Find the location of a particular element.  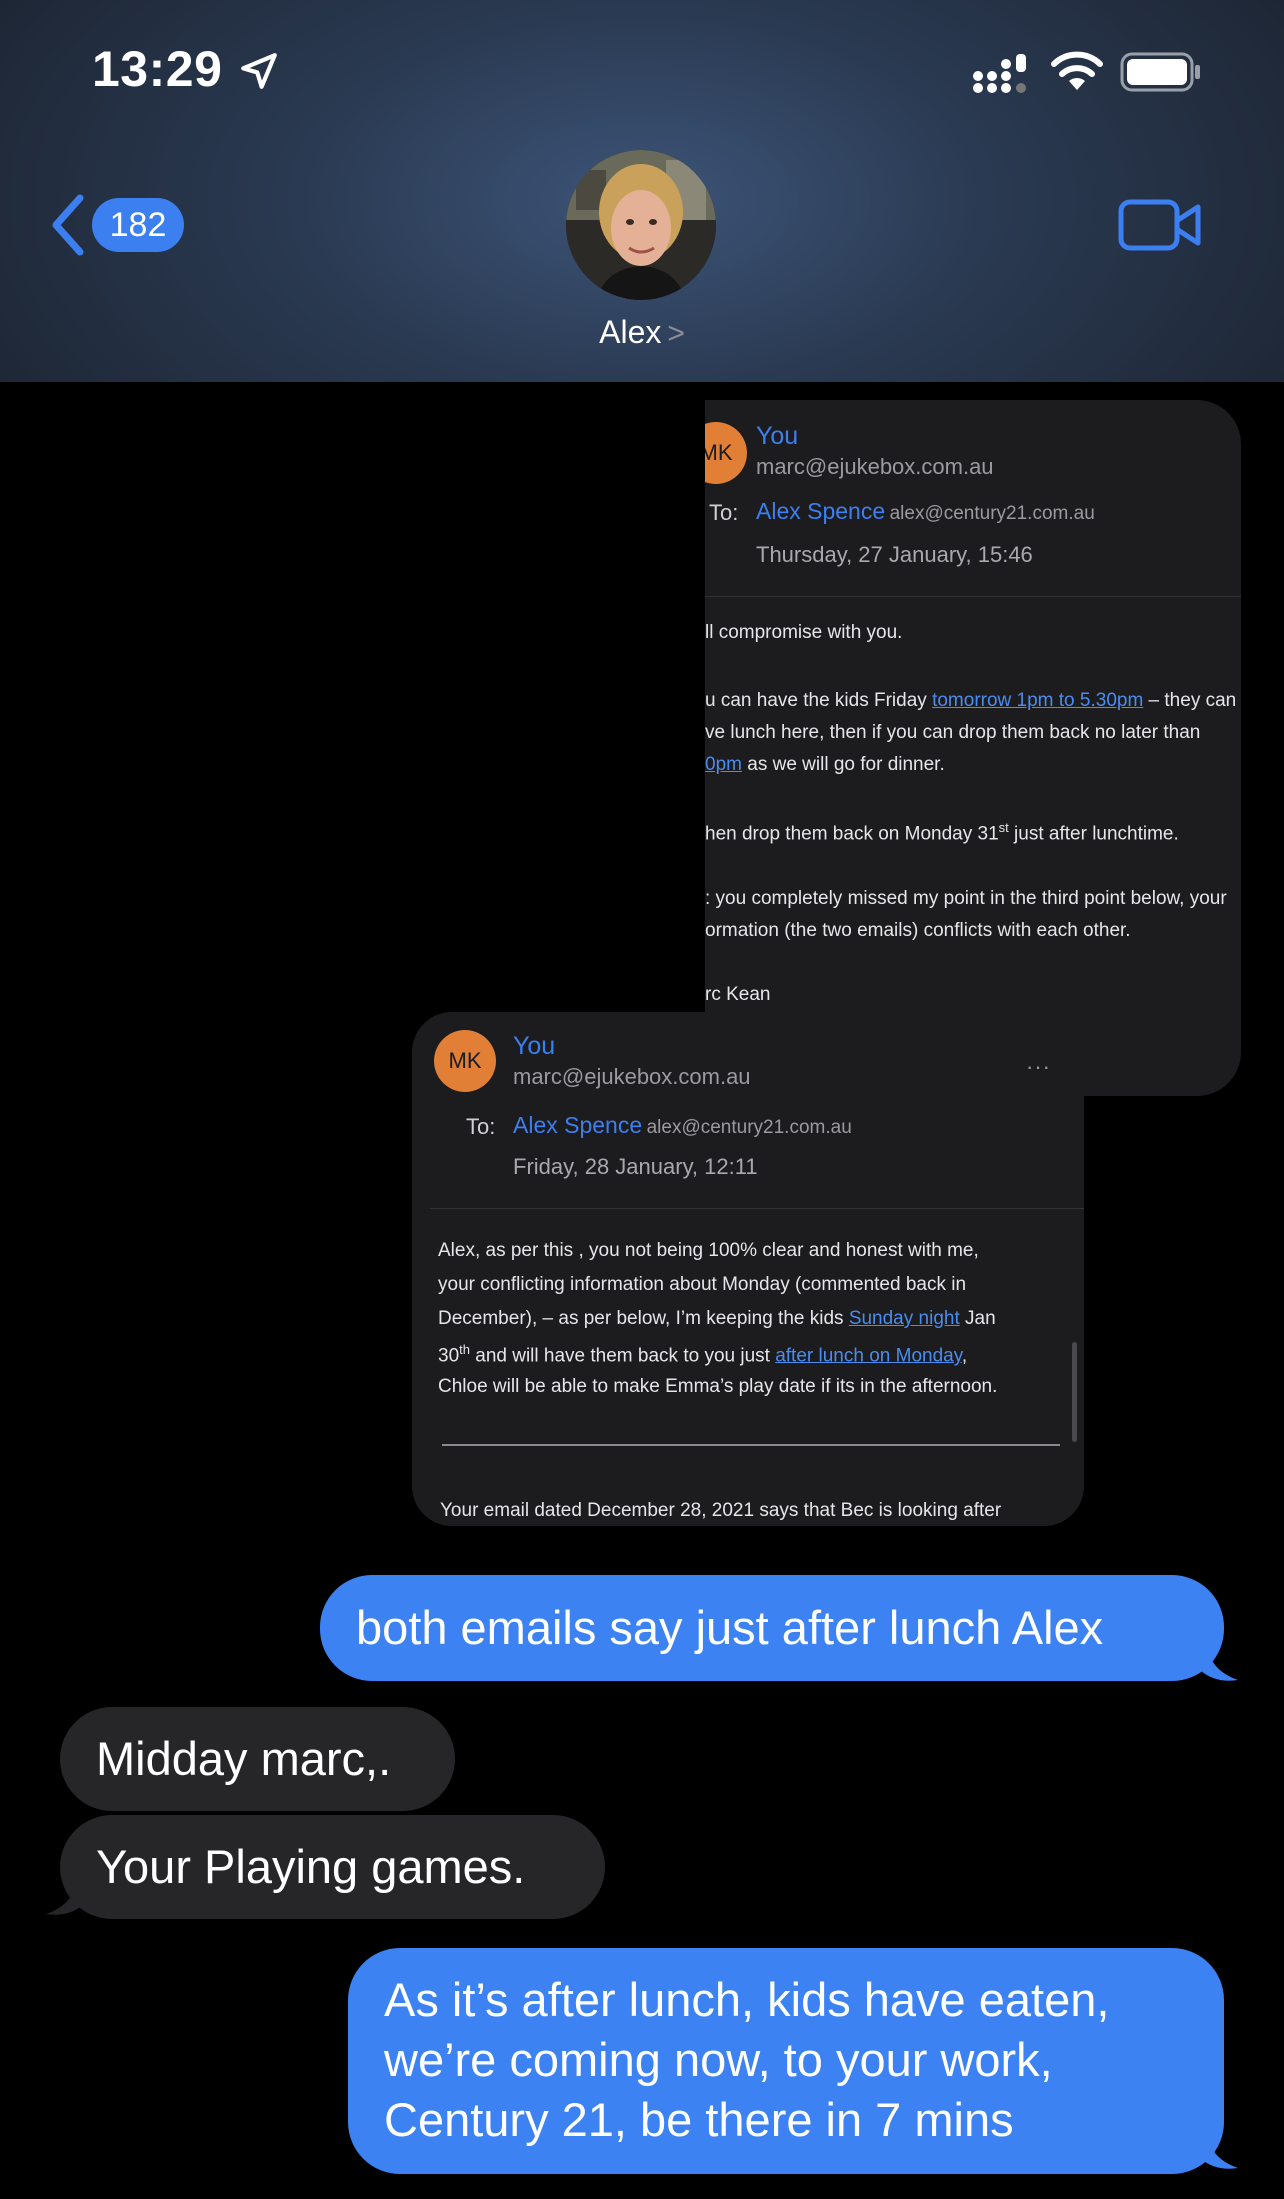

email-scrollbar is located at coordinates (1074, 1392).